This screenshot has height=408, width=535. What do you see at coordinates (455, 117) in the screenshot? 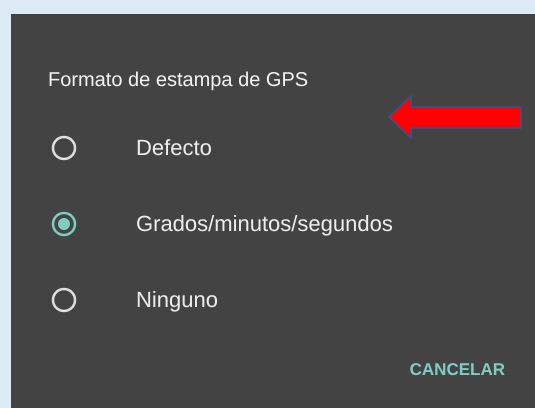
I see `arrow-icon` at bounding box center [455, 117].